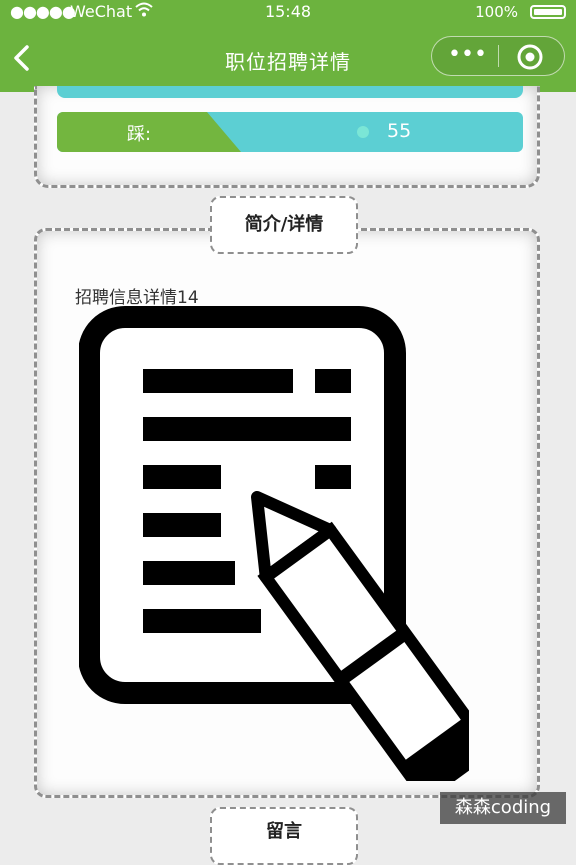  What do you see at coordinates (139, 134) in the screenshot?
I see `dislike-label: 踩:` at bounding box center [139, 134].